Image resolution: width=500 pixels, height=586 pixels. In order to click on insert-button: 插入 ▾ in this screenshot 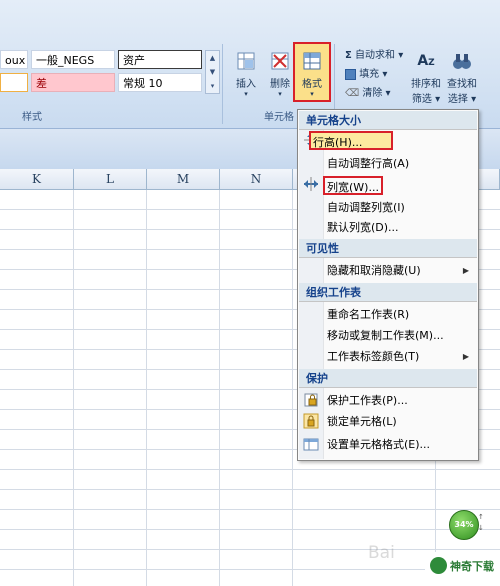, I will do `click(246, 73)`.